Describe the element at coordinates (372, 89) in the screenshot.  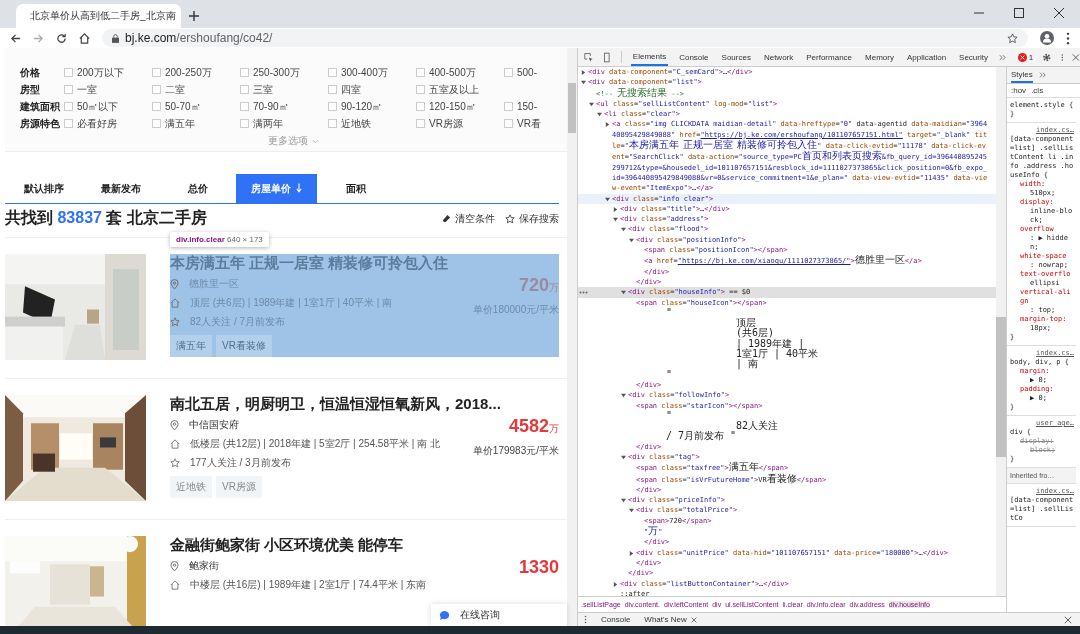
I see `filter-option: 四室` at that location.